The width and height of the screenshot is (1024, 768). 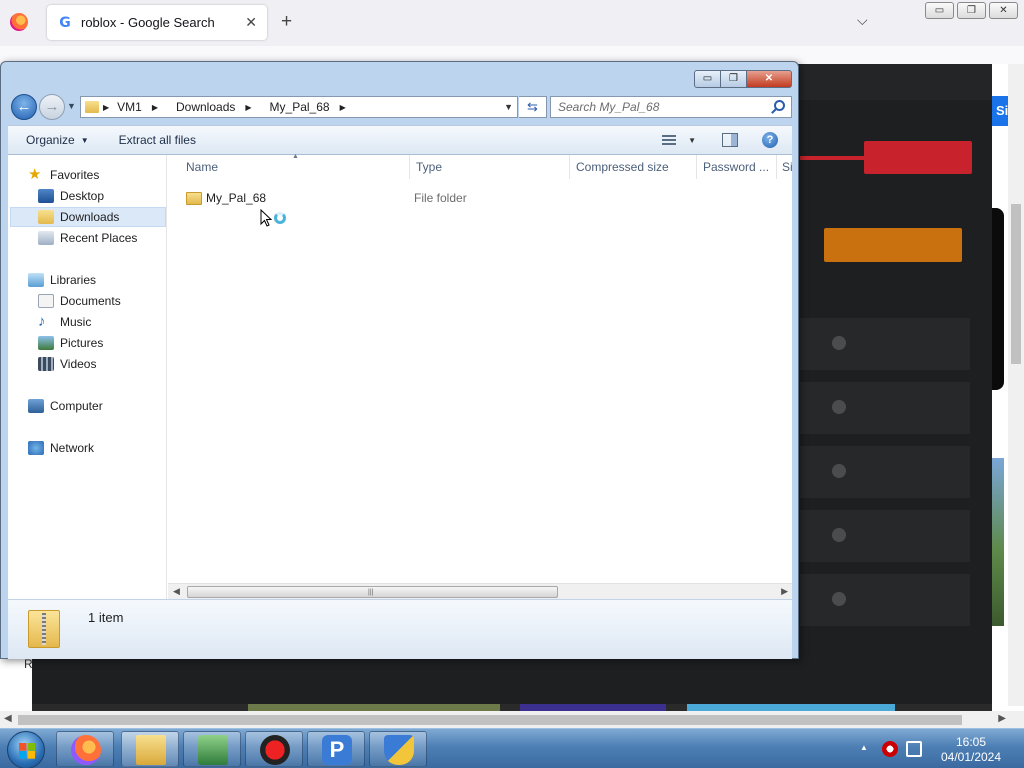 I want to click on star-icon: ★, so click(x=35, y=174).